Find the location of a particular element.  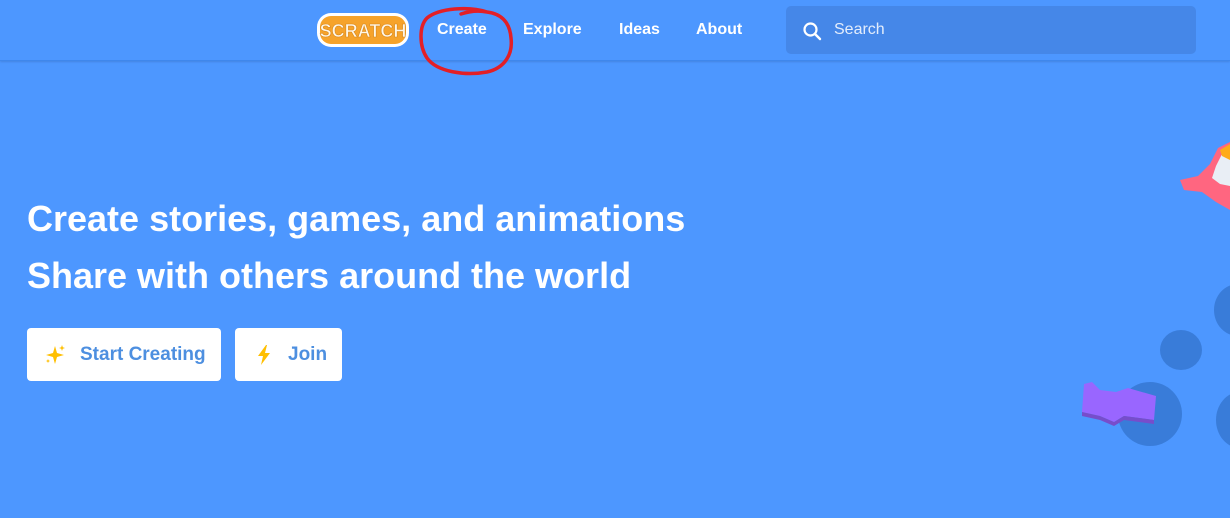

nav-link-create: Create is located at coordinates (462, 30).